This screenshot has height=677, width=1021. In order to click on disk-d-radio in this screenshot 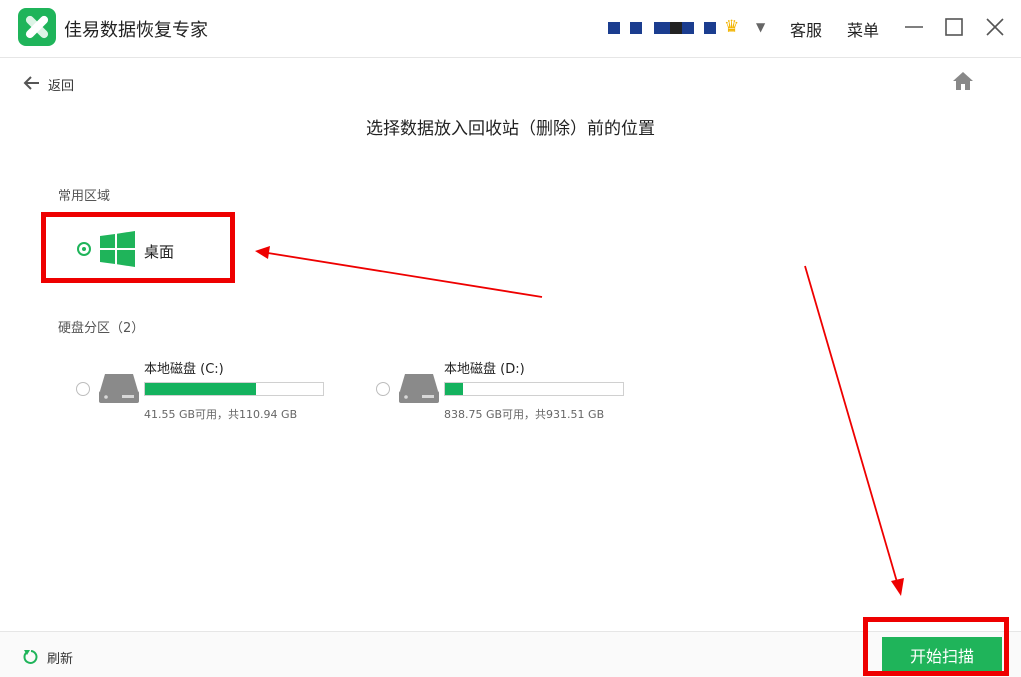, I will do `click(383, 389)`.